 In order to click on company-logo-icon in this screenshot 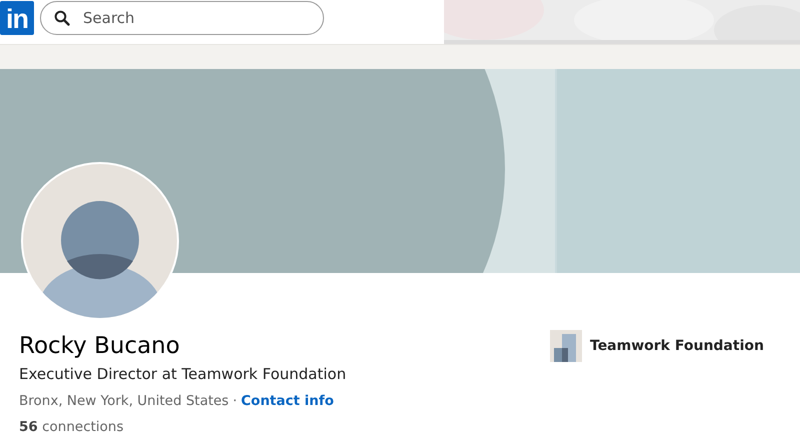, I will do `click(566, 346)`.